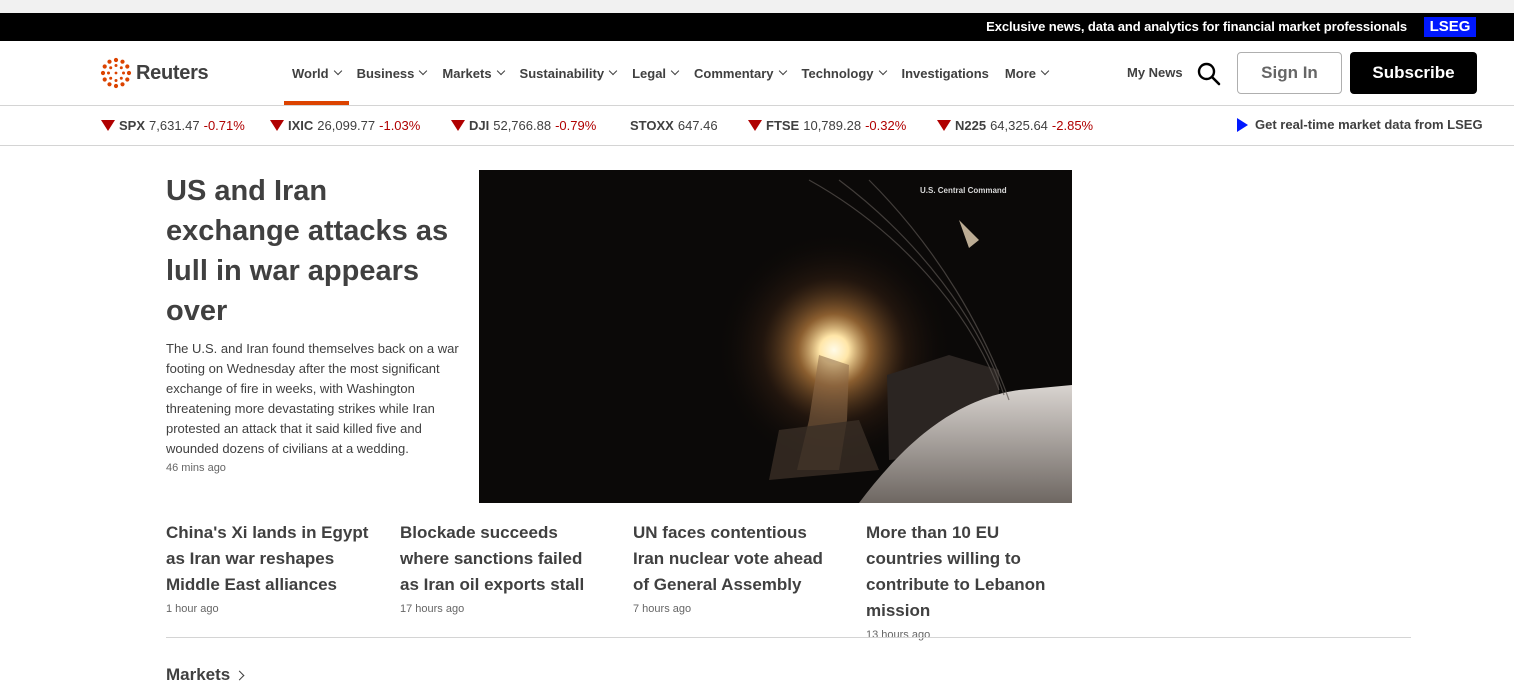 Image resolution: width=1514 pixels, height=685 pixels. I want to click on nav-item-label: Sustainability, so click(562, 73).